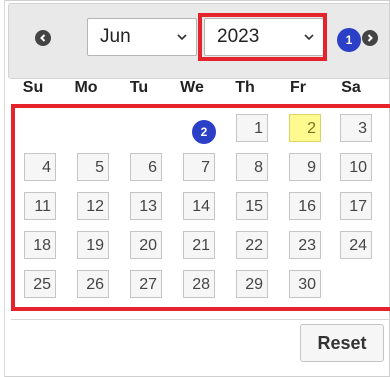  Describe the element at coordinates (200, 319) in the screenshot. I see `footer-divider` at that location.